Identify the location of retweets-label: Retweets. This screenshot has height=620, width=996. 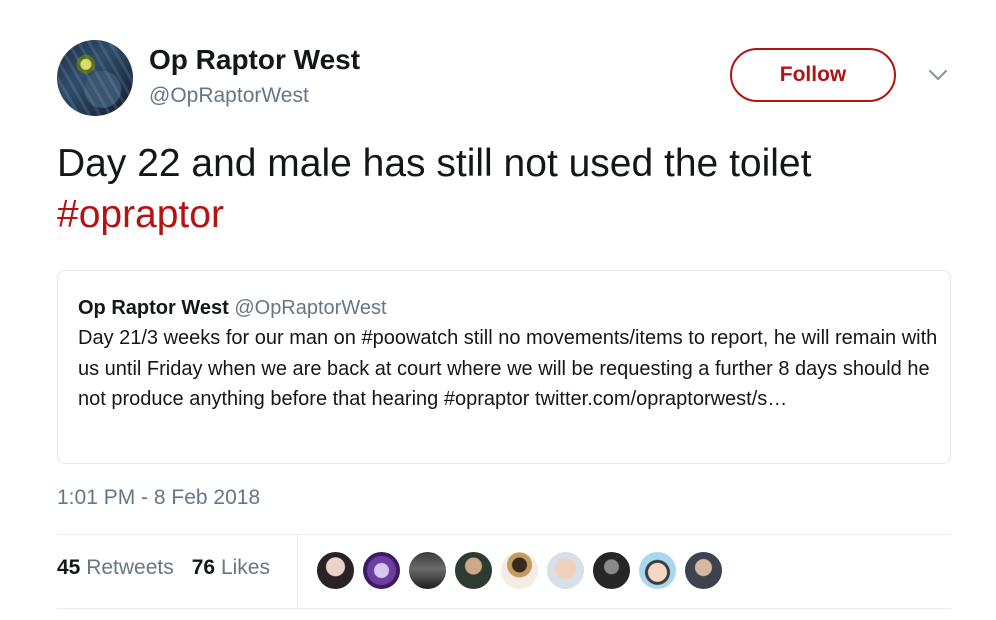
(130, 567).